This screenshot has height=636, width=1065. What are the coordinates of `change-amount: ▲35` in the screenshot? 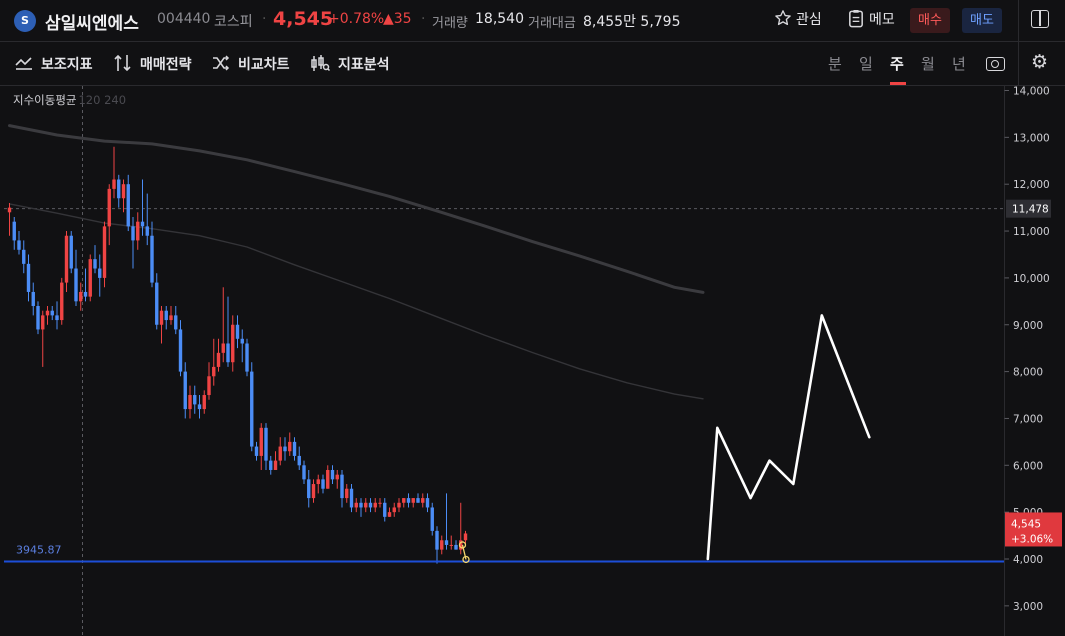 It's located at (397, 19).